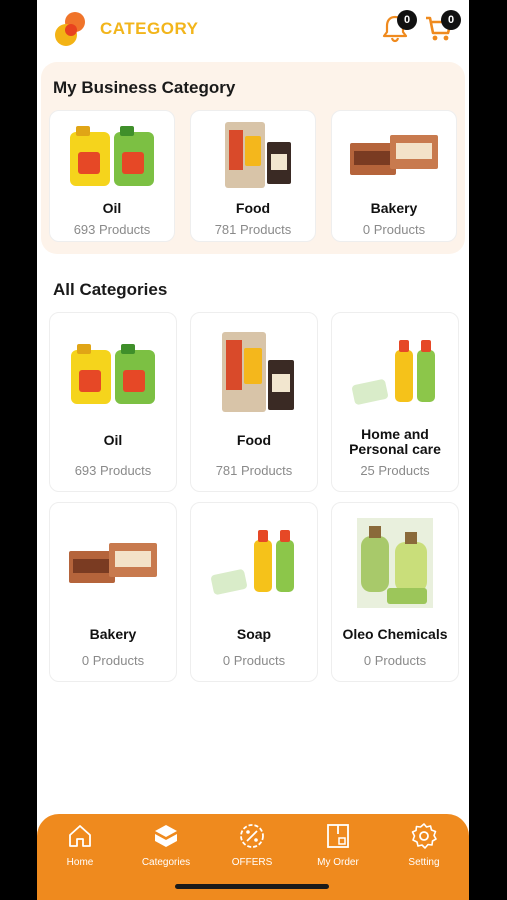 The image size is (507, 900). I want to click on nav-categories: Categories, so click(166, 845).